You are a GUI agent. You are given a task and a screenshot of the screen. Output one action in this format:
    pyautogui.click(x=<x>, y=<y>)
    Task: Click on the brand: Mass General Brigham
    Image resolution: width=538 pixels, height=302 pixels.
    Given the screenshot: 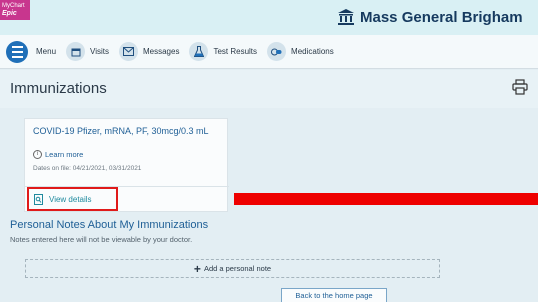 What is the action you would take?
    pyautogui.click(x=430, y=17)
    